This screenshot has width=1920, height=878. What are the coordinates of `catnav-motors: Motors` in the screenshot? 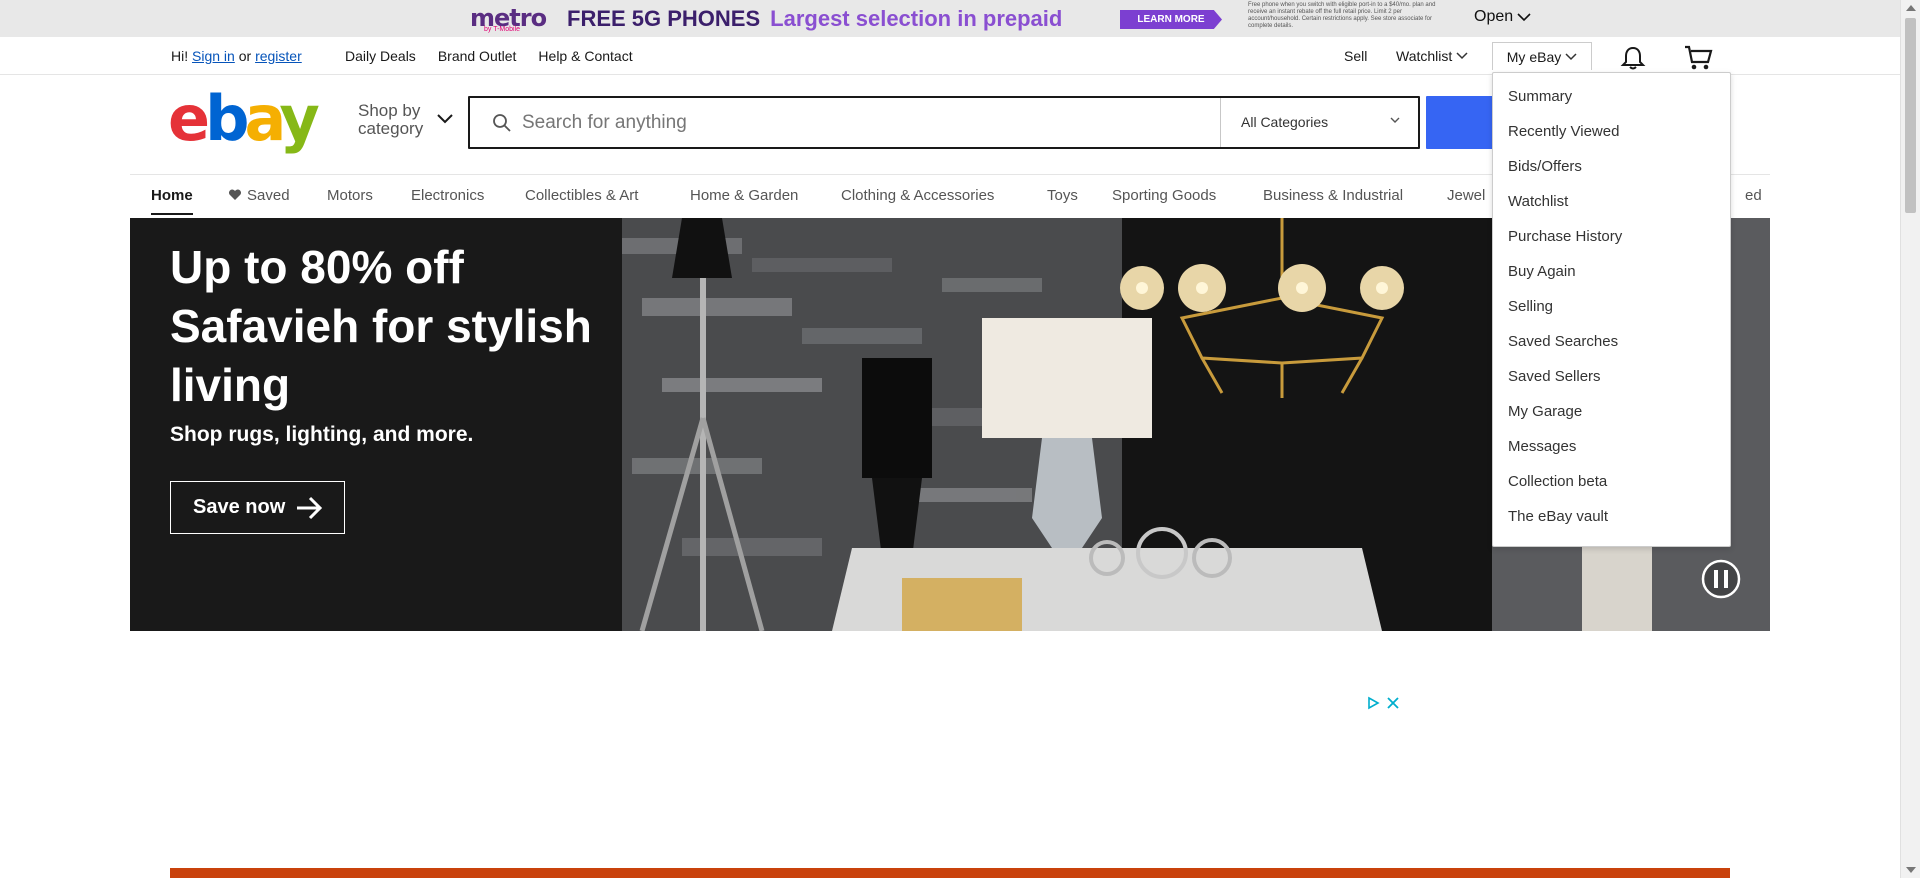 It's located at (350, 195).